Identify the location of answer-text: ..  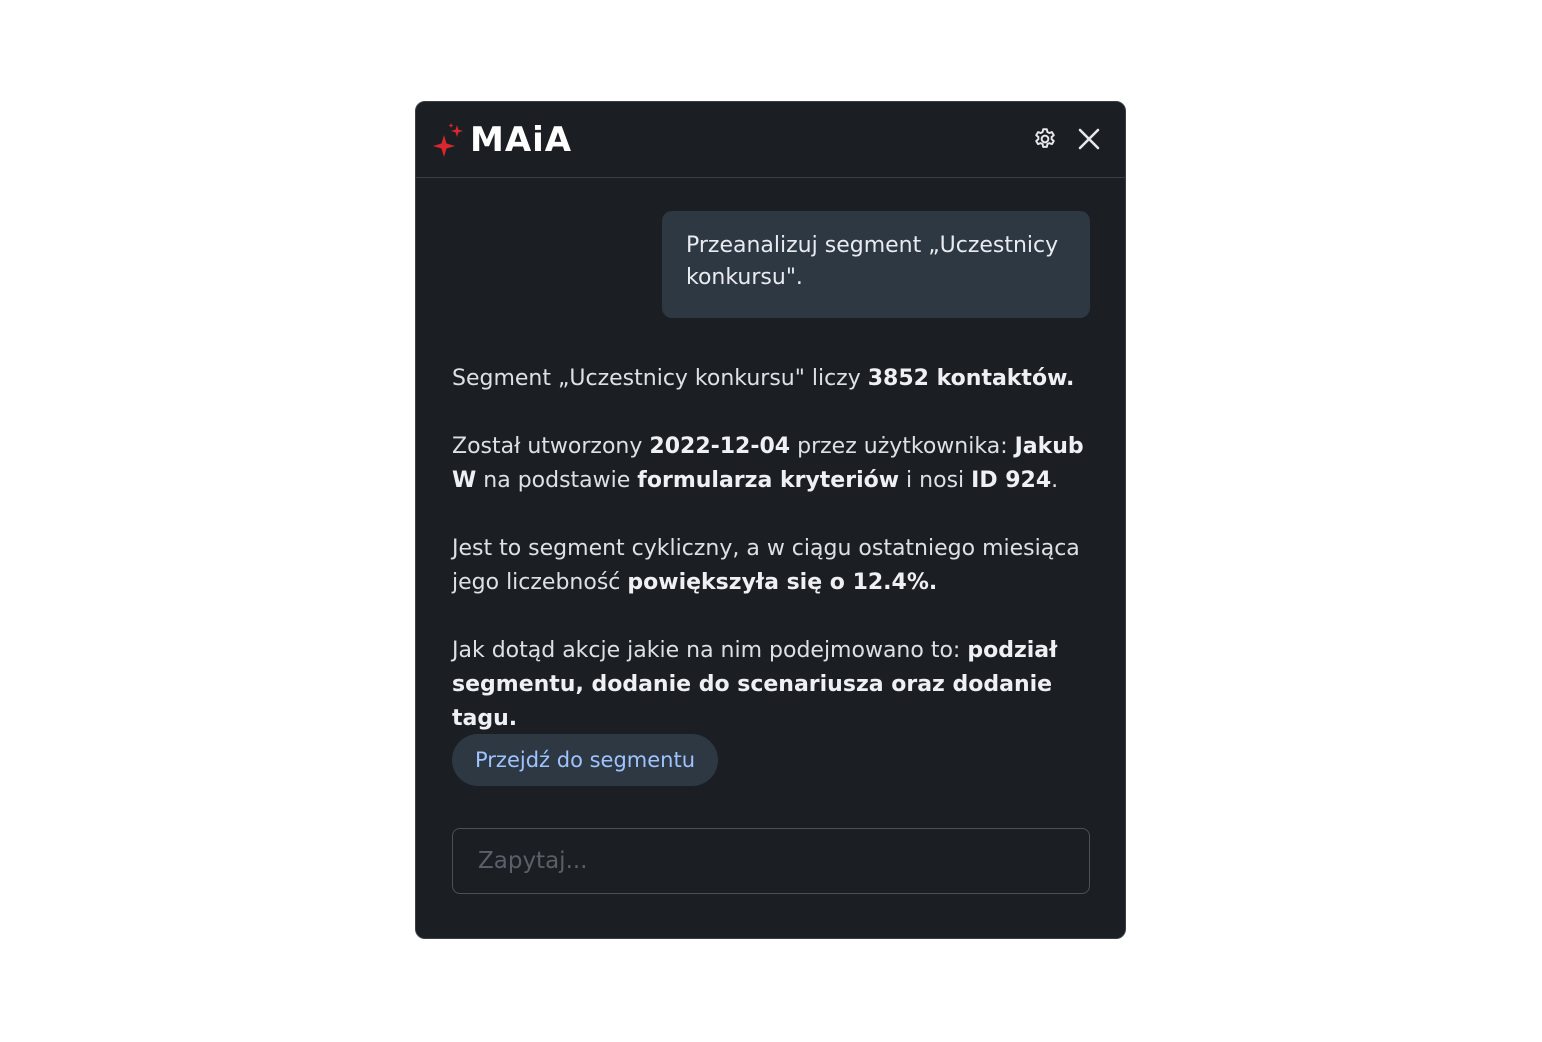
(1055, 480).